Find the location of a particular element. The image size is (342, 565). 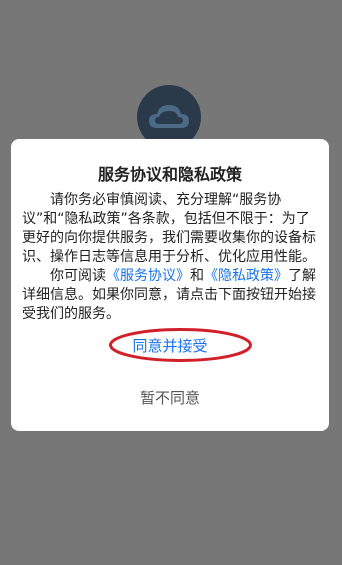

cloud-icon is located at coordinates (169, 116).